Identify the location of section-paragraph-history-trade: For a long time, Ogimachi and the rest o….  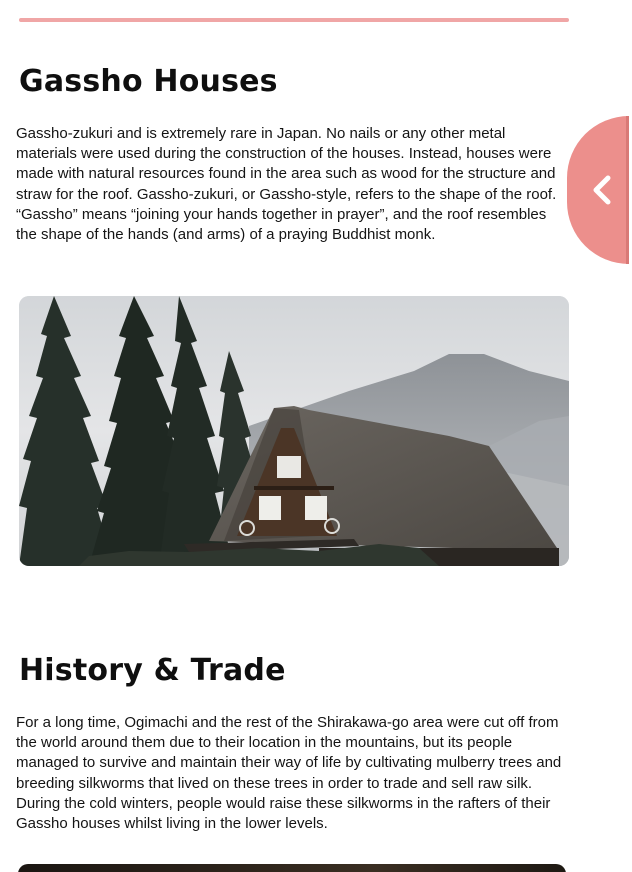
(289, 773).